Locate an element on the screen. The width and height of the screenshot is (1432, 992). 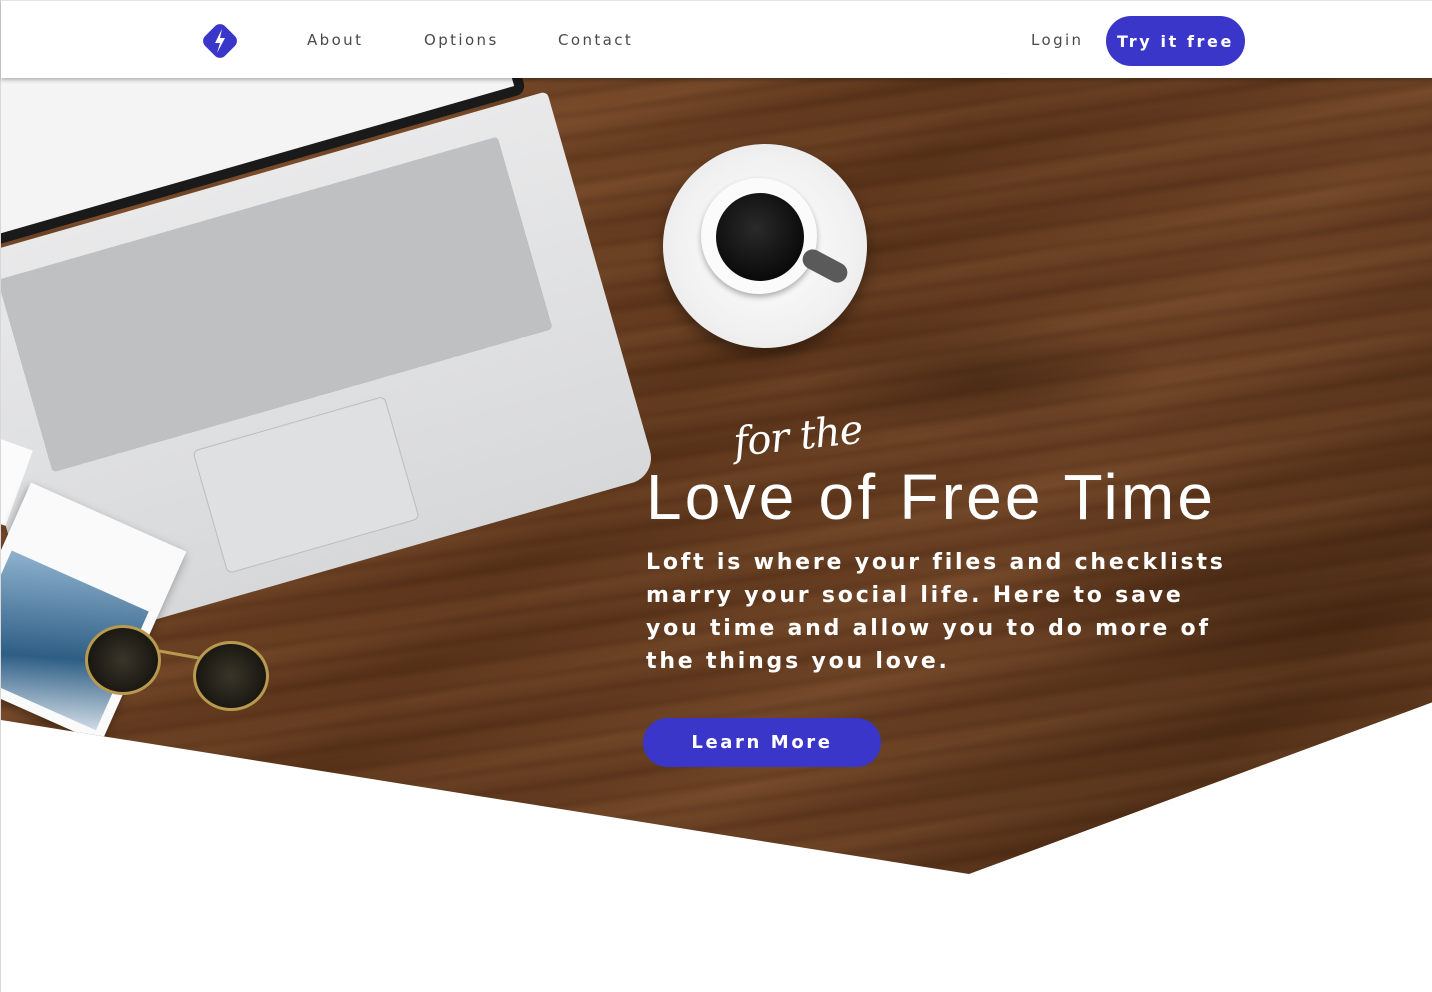
nav-login-link: Login is located at coordinates (1057, 40).